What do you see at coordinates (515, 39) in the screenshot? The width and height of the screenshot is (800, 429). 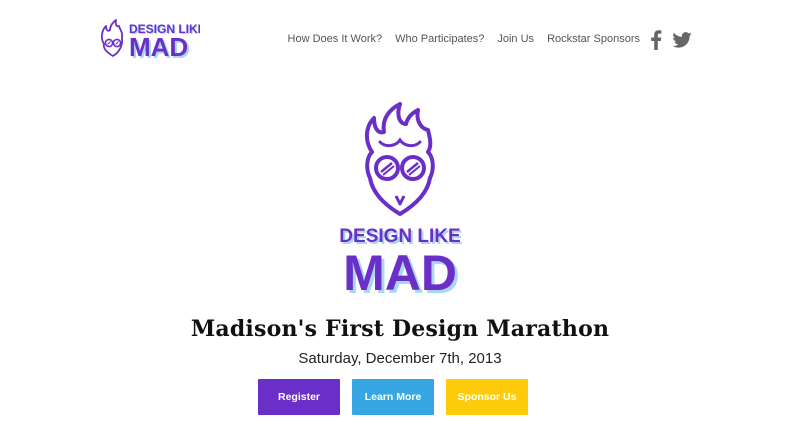 I see `nav-join-us: Join Us` at bounding box center [515, 39].